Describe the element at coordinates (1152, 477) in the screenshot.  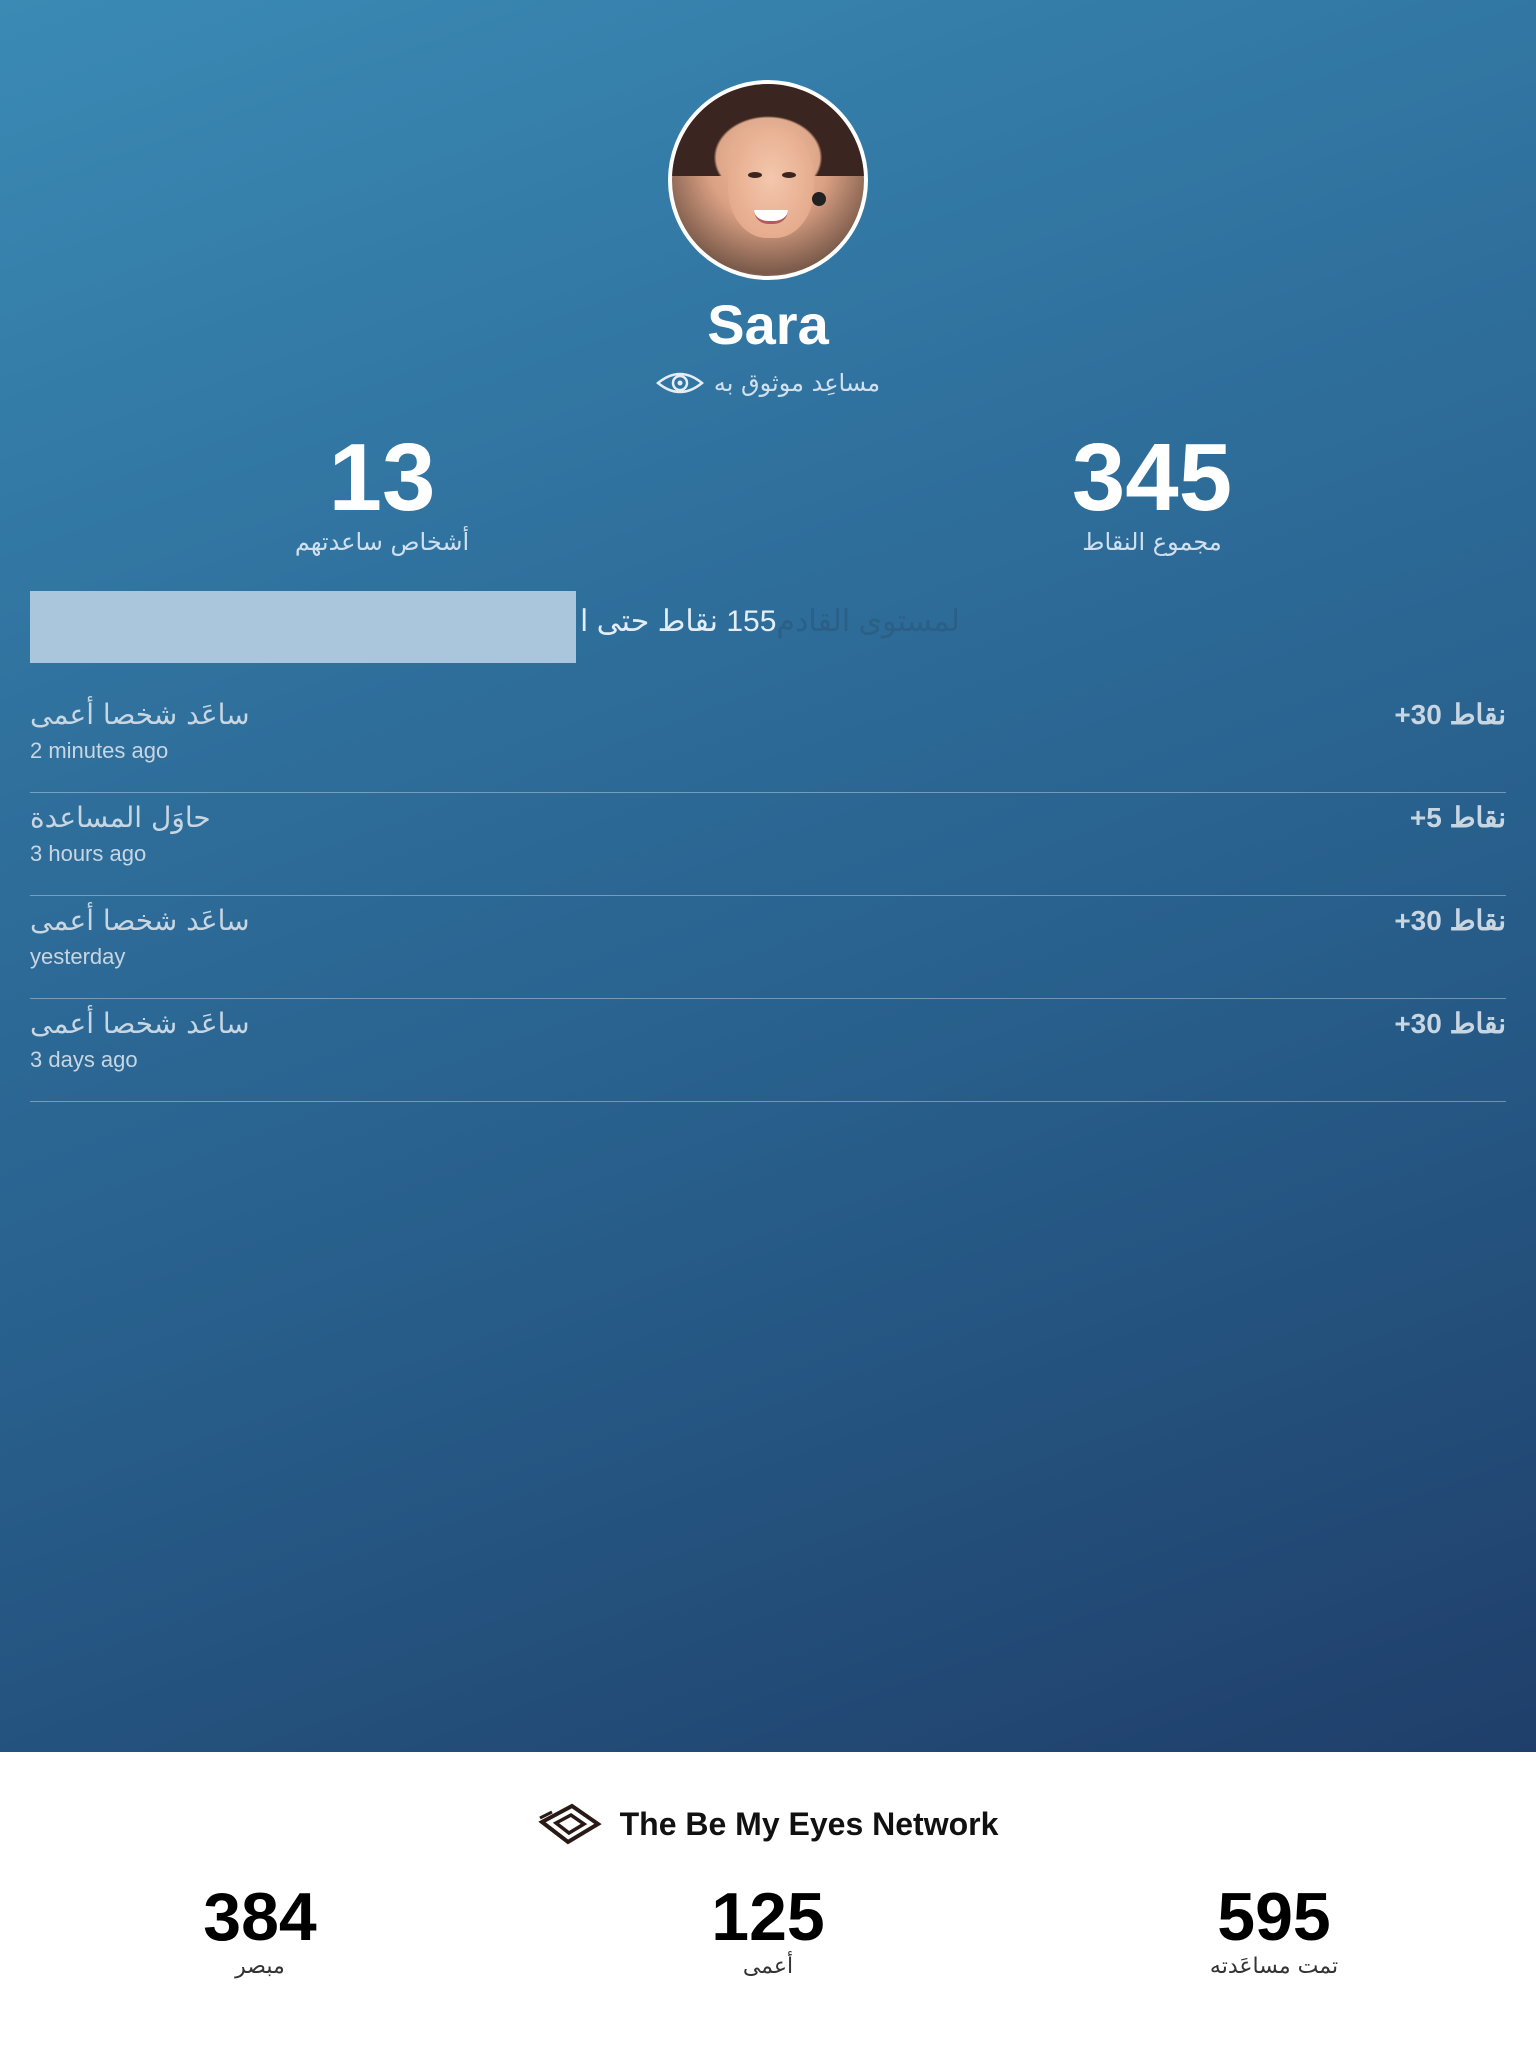
I see `points-total: 345` at that location.